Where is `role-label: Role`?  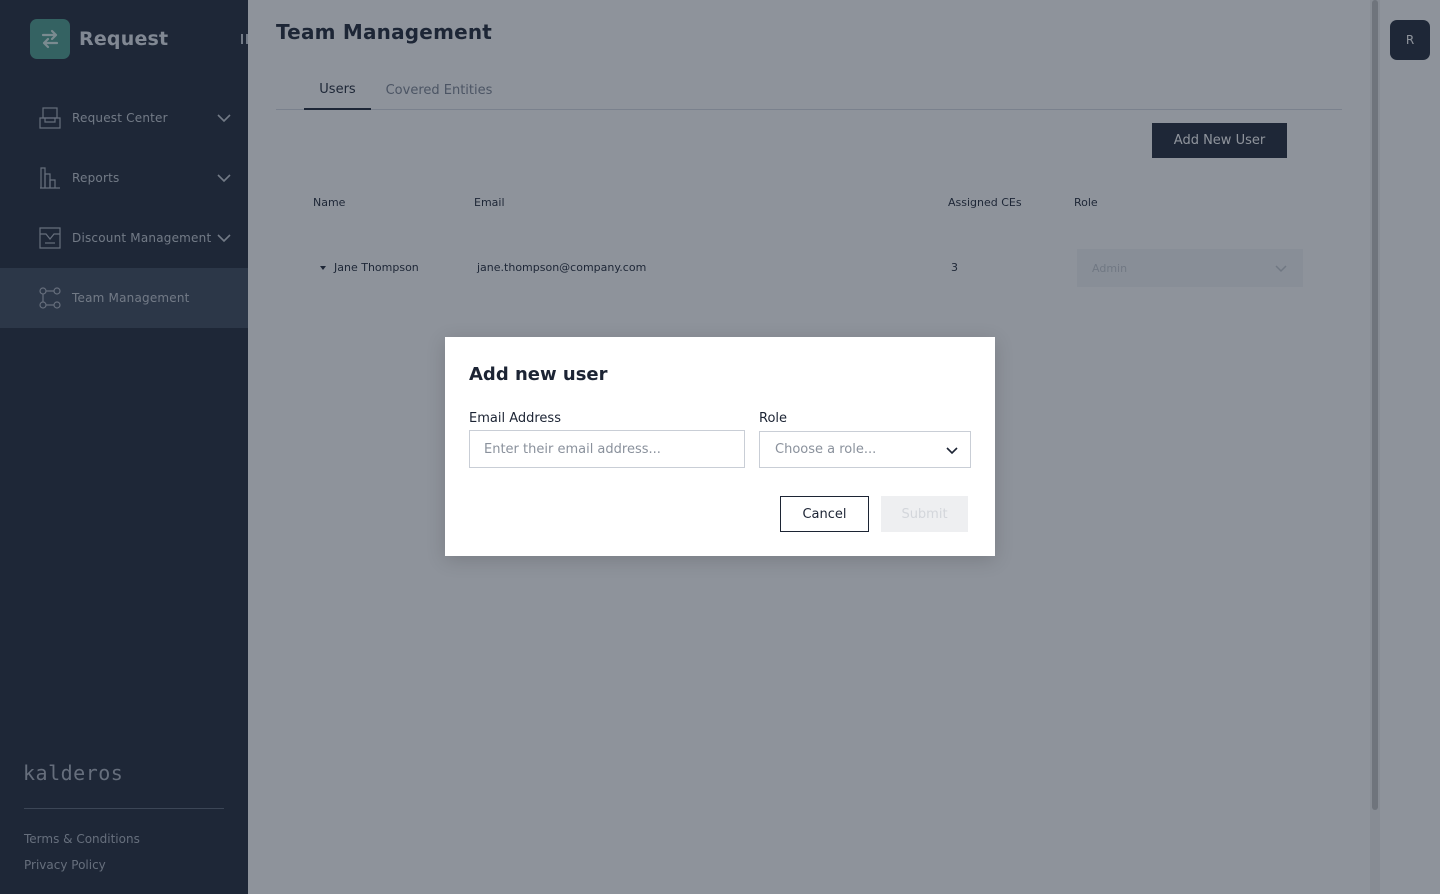
role-label: Role is located at coordinates (773, 418).